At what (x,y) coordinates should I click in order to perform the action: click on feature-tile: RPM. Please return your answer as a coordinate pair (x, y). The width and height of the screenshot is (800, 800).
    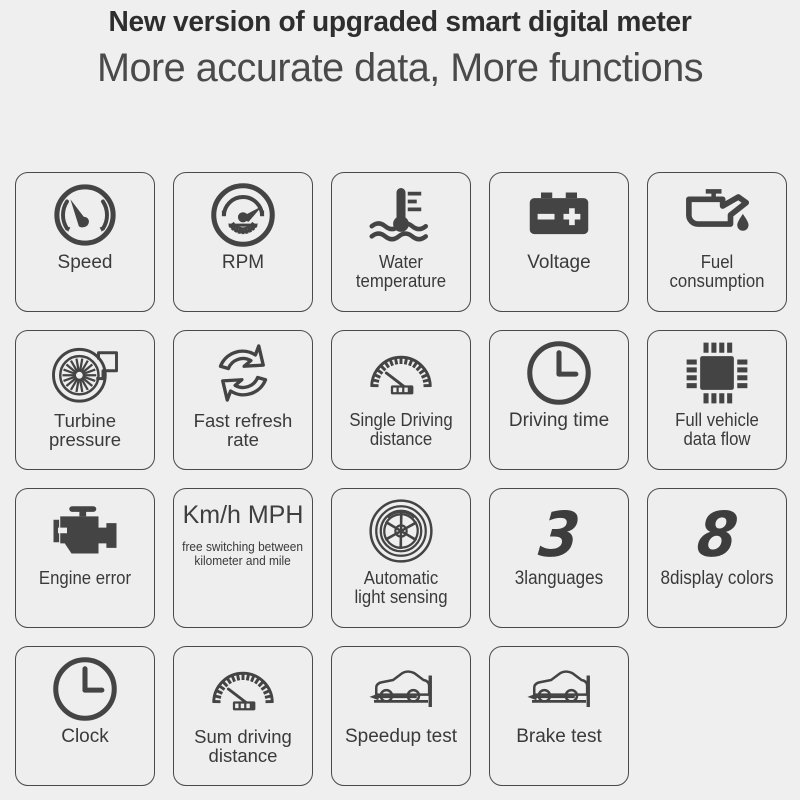
    Looking at the image, I should click on (243, 242).